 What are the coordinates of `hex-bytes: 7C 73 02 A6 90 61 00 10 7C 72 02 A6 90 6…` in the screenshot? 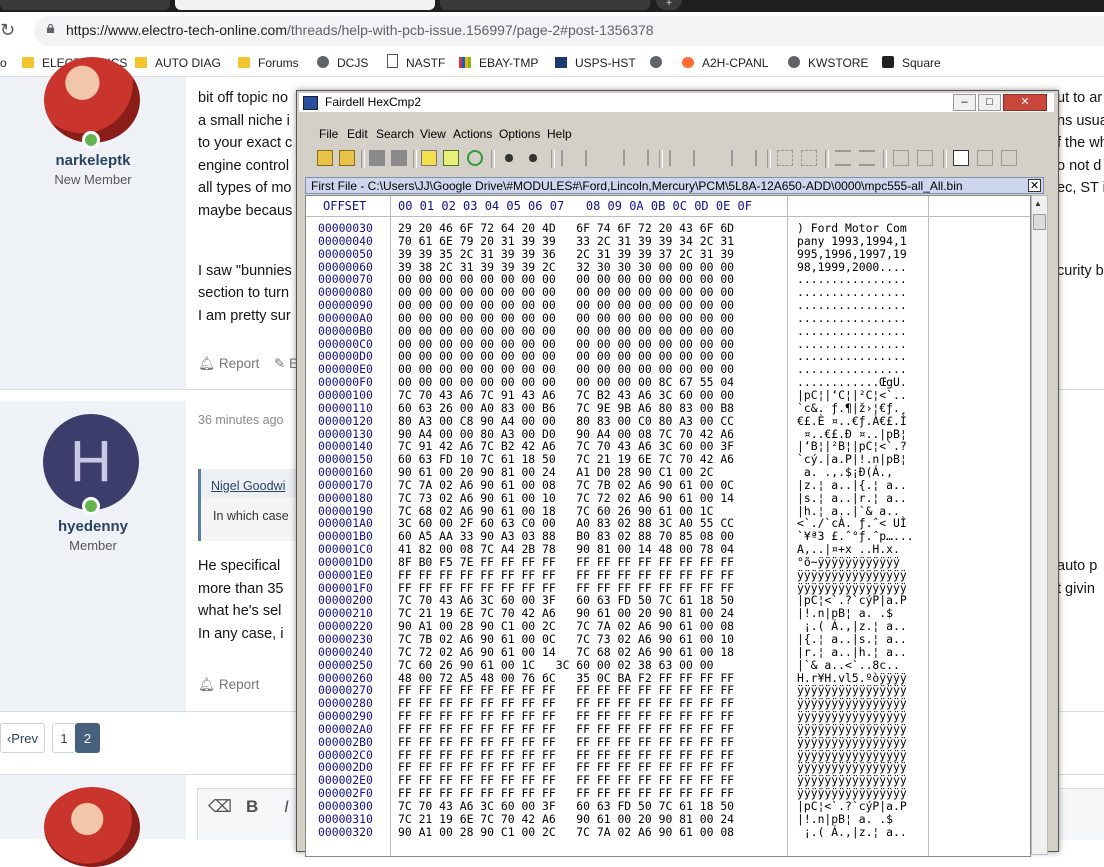 It's located at (566, 497).